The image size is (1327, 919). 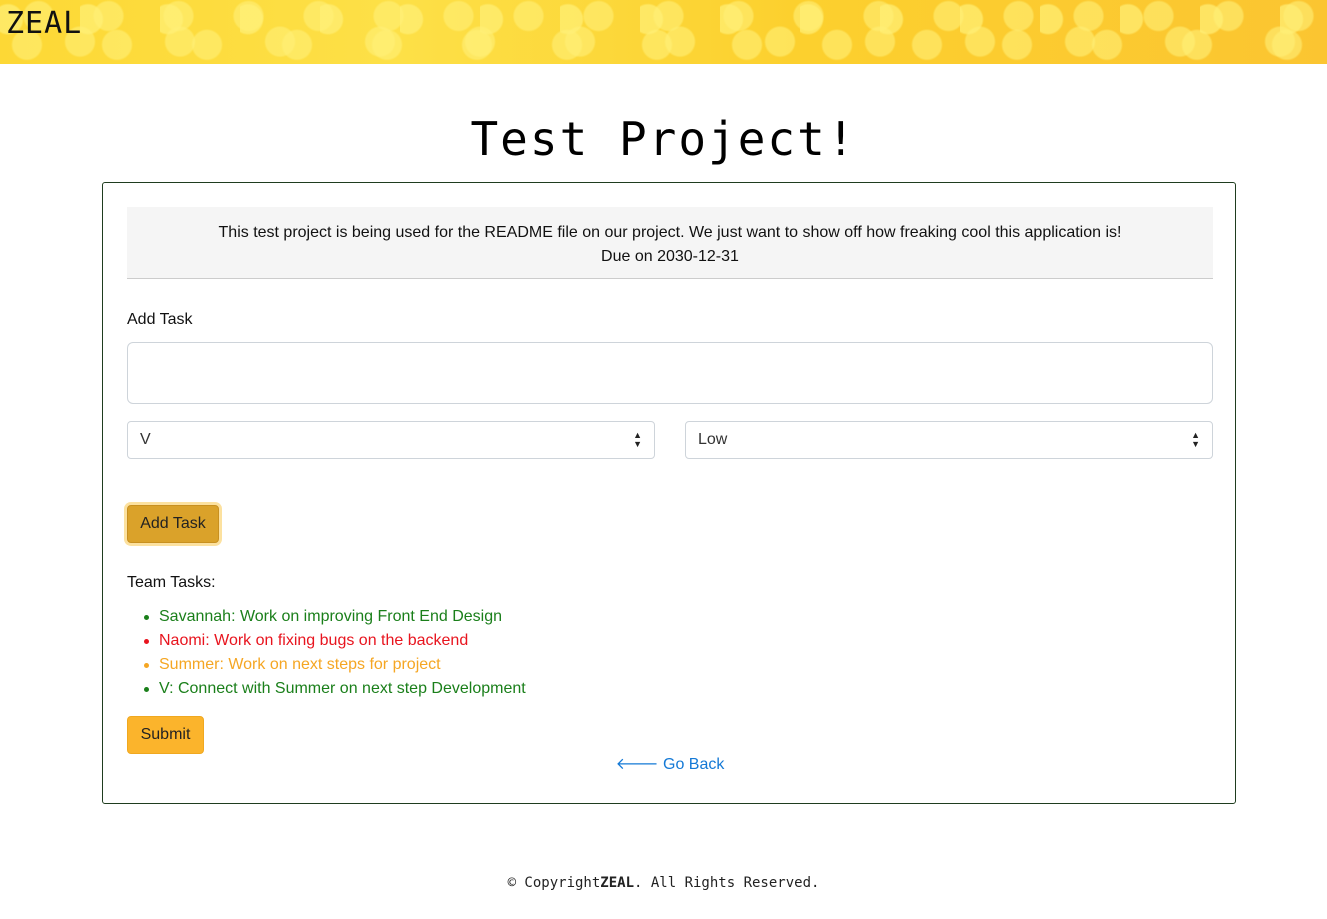 I want to click on add-task-button: Add Task, so click(x=173, y=524).